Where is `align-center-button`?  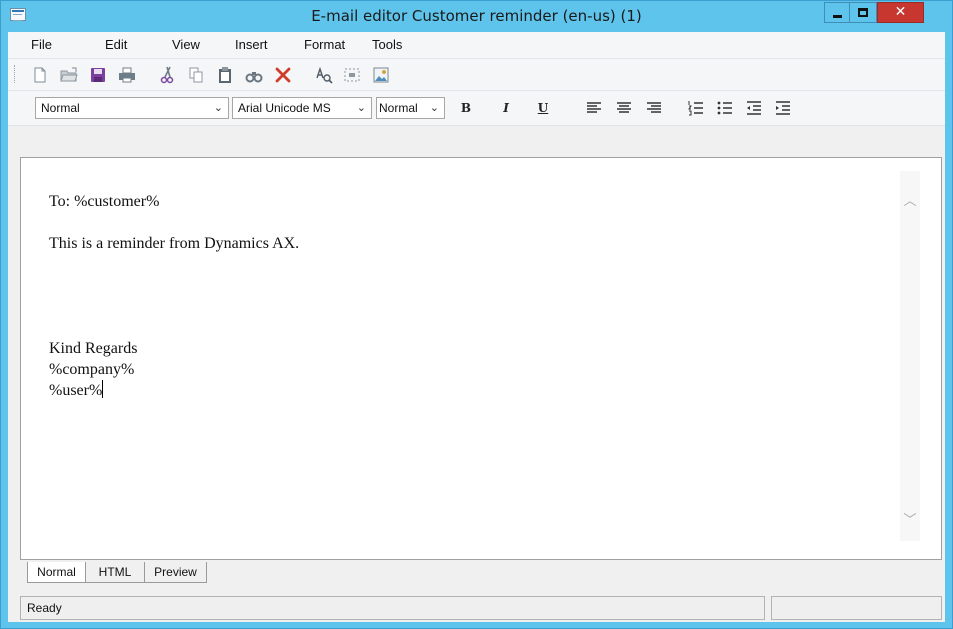 align-center-button is located at coordinates (624, 108).